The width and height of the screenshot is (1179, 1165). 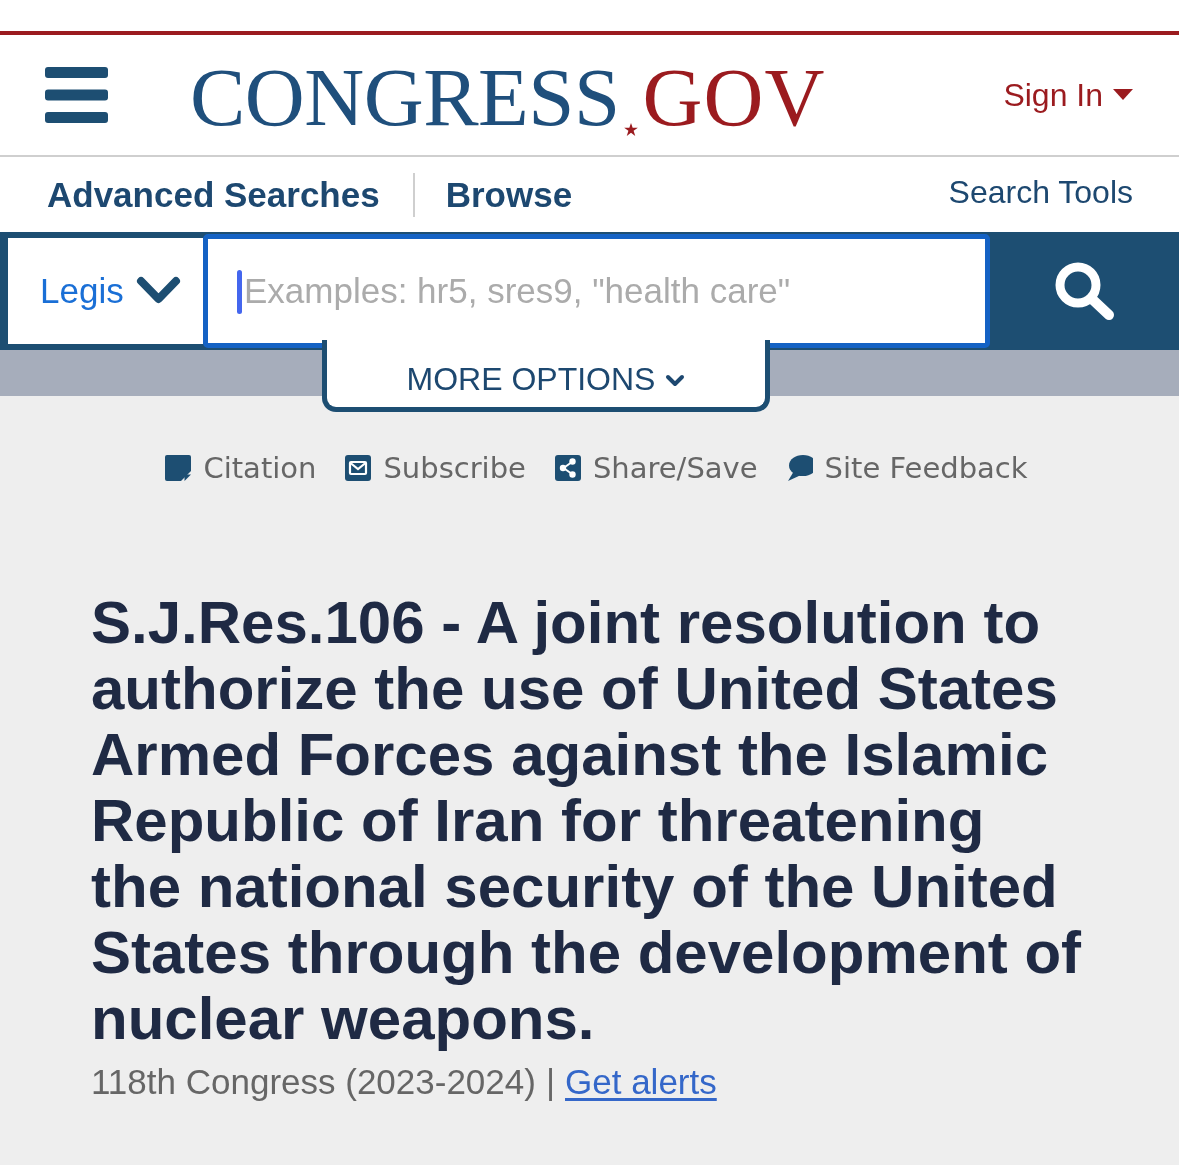 What do you see at coordinates (241, 468) in the screenshot?
I see `action-link: Citation` at bounding box center [241, 468].